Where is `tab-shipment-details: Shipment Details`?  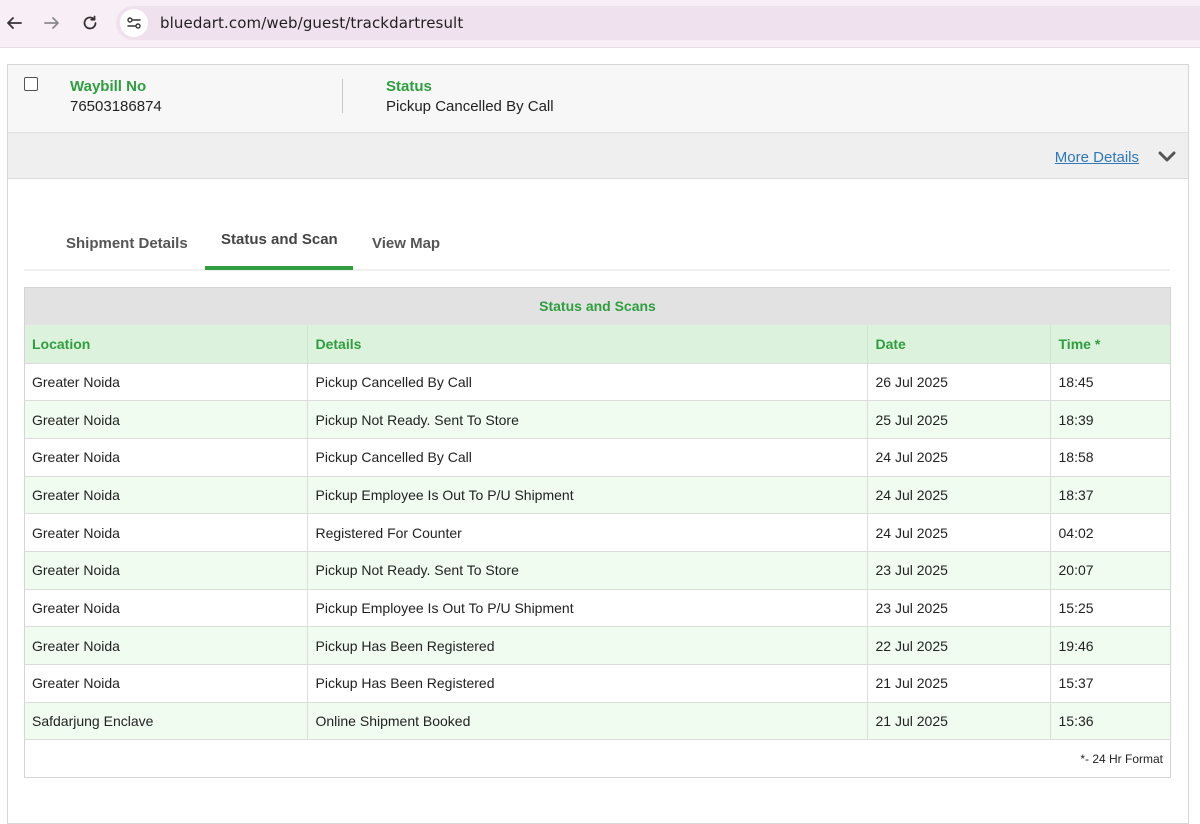 tab-shipment-details: Shipment Details is located at coordinates (127, 243).